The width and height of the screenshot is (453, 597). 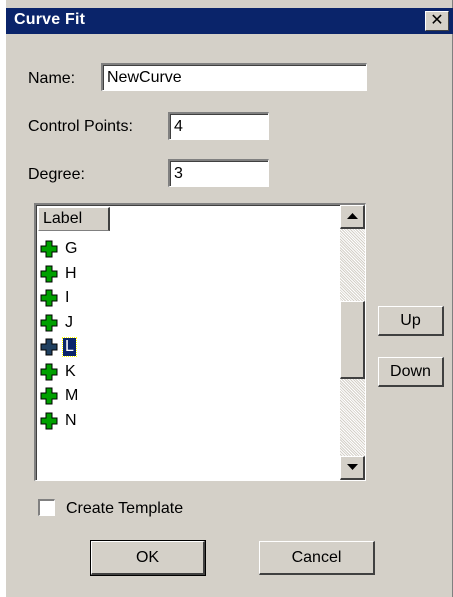 I want to click on list-scrollbar, so click(x=352, y=342).